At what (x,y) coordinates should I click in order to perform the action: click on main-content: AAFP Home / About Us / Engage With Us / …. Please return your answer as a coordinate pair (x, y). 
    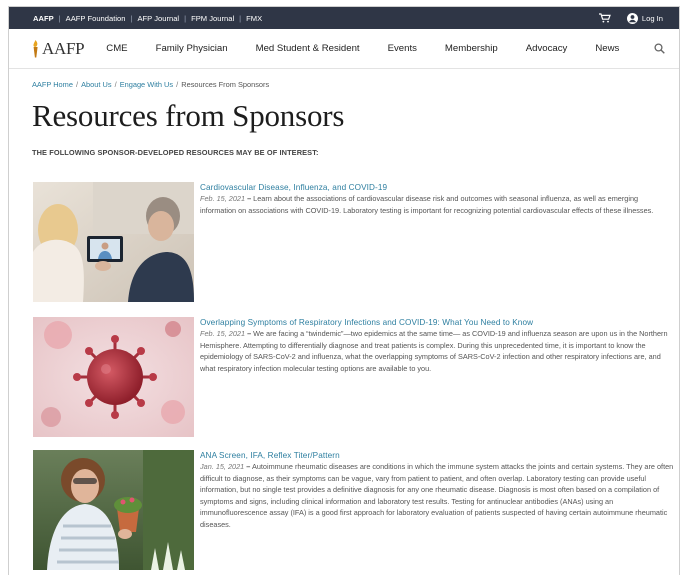
    Looking at the image, I should click on (344, 118).